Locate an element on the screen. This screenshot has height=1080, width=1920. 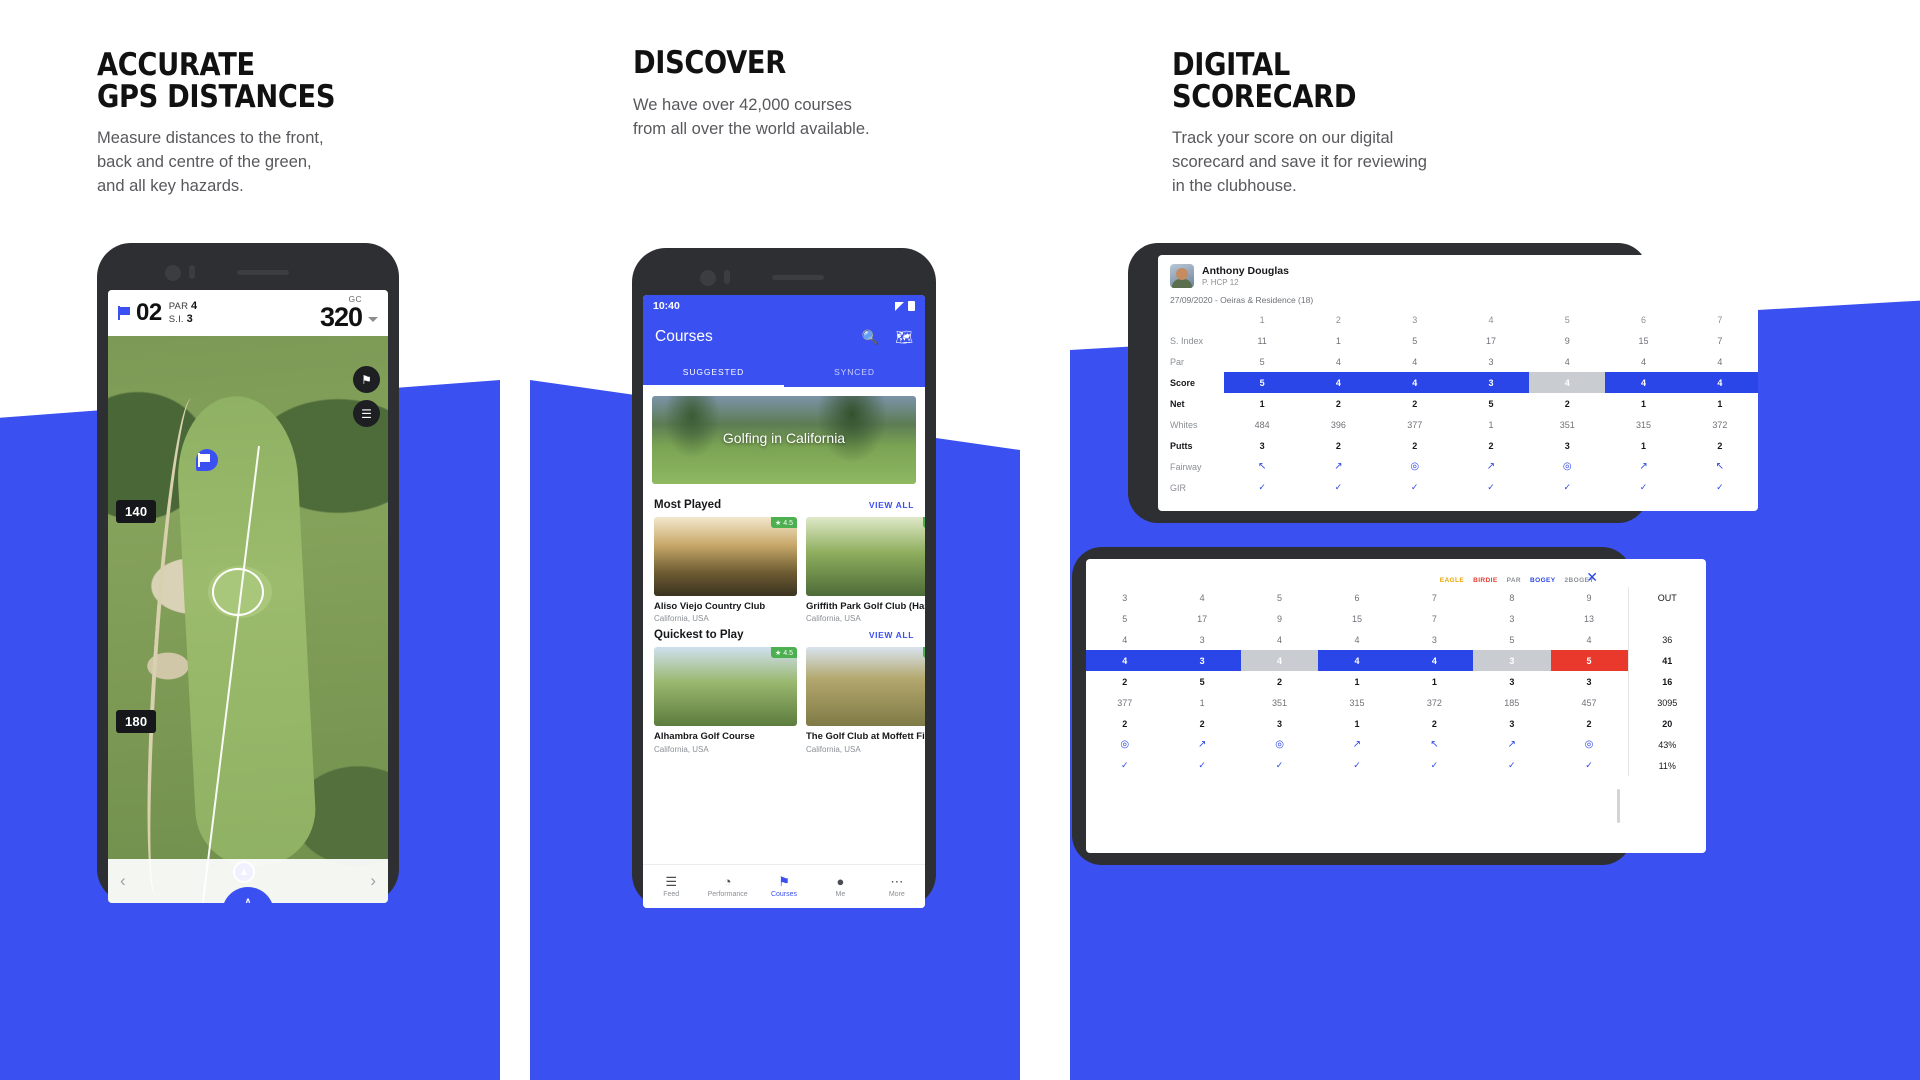
pin-toggle-button: ⚑ is located at coordinates (366, 379).